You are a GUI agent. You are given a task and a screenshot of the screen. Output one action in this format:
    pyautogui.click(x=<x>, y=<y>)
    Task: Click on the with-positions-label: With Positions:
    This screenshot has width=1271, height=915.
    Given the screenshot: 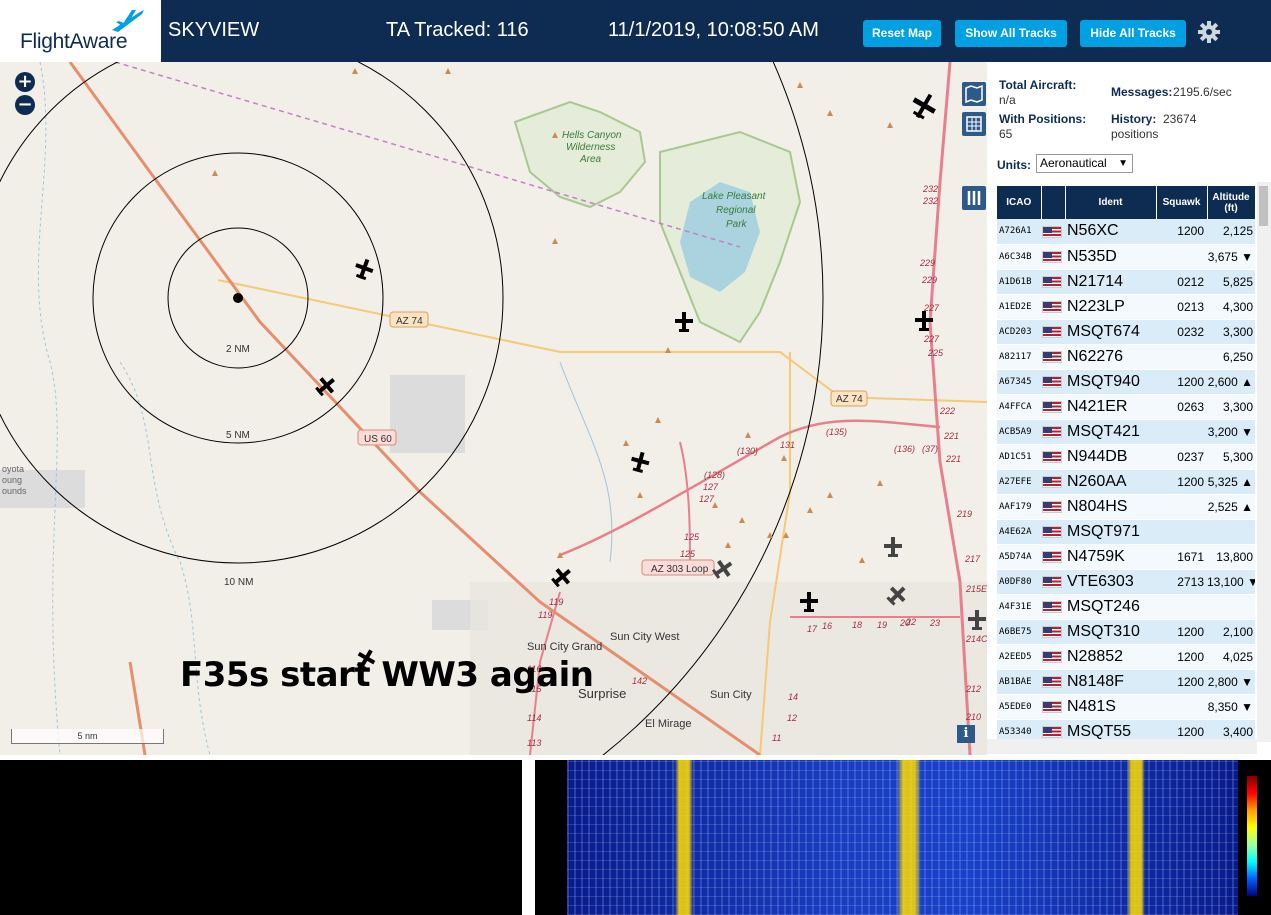 What is the action you would take?
    pyautogui.click(x=1043, y=119)
    